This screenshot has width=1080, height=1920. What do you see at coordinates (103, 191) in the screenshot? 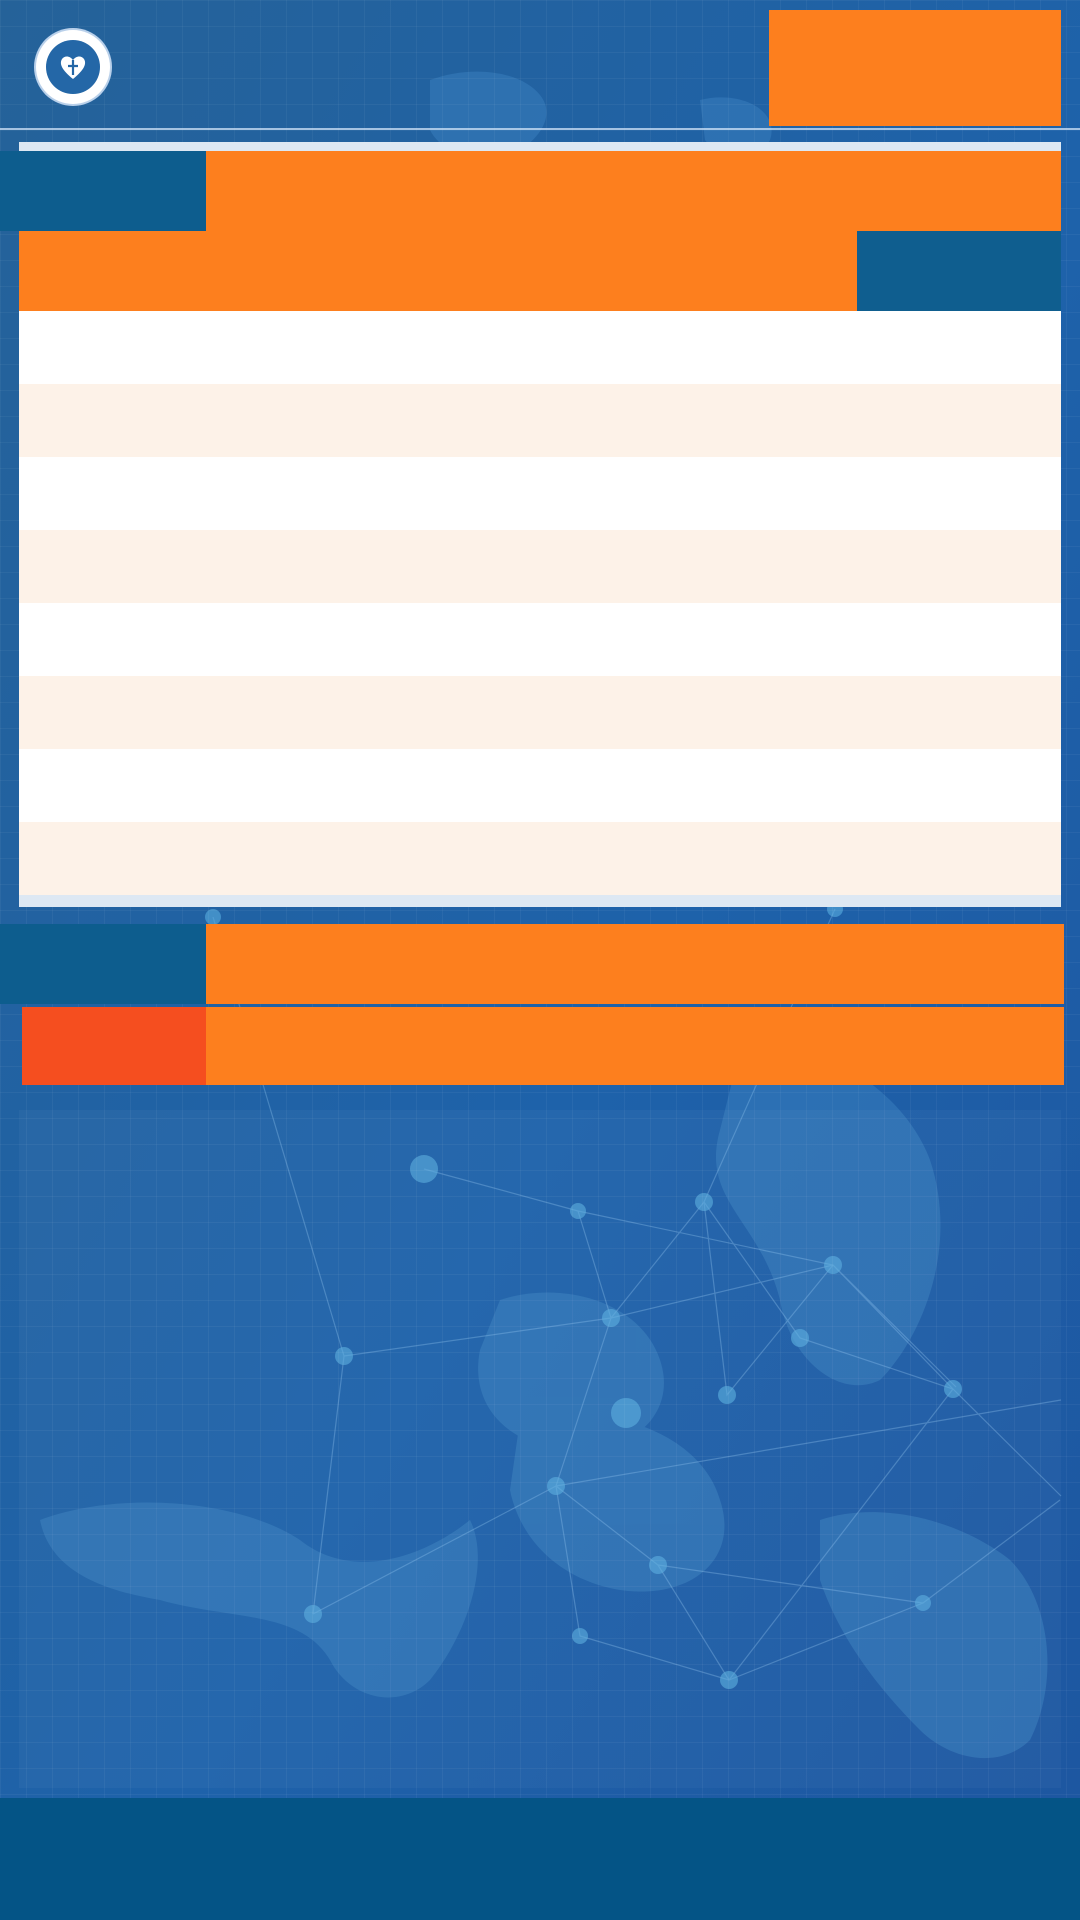
I see `section1-tab` at bounding box center [103, 191].